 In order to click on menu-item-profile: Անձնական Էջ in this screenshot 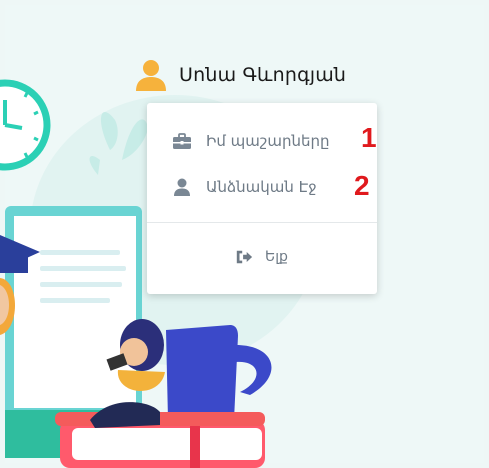, I will do `click(244, 187)`.